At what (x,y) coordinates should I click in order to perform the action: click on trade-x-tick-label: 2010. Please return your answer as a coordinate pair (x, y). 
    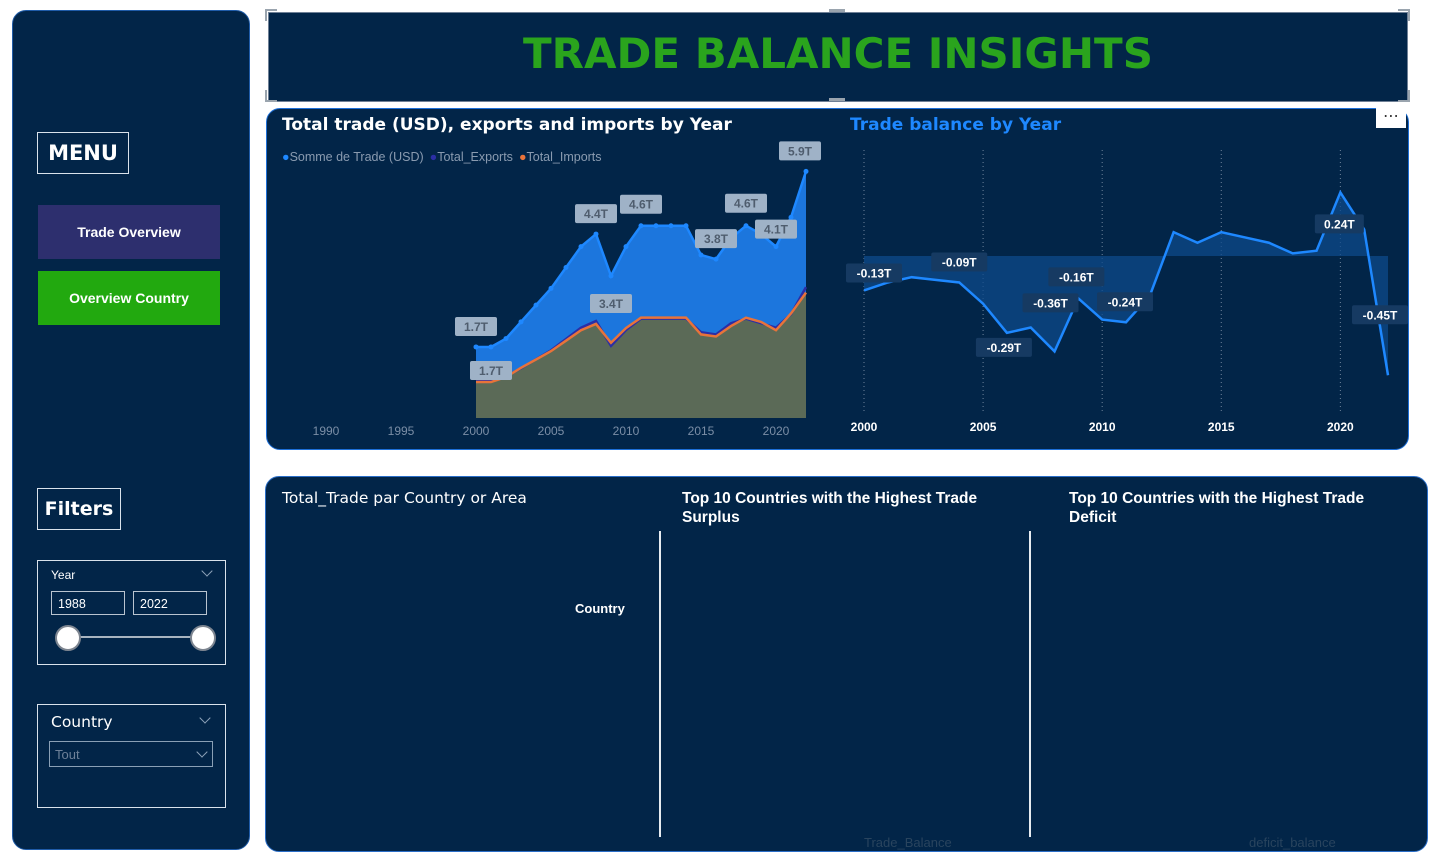
    Looking at the image, I should click on (626, 431).